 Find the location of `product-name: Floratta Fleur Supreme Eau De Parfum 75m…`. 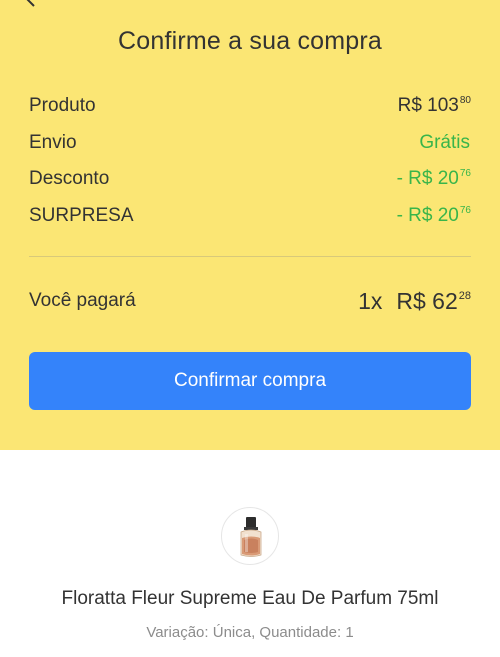

product-name: Floratta Fleur Supreme Eau De Parfum 75m… is located at coordinates (250, 598).